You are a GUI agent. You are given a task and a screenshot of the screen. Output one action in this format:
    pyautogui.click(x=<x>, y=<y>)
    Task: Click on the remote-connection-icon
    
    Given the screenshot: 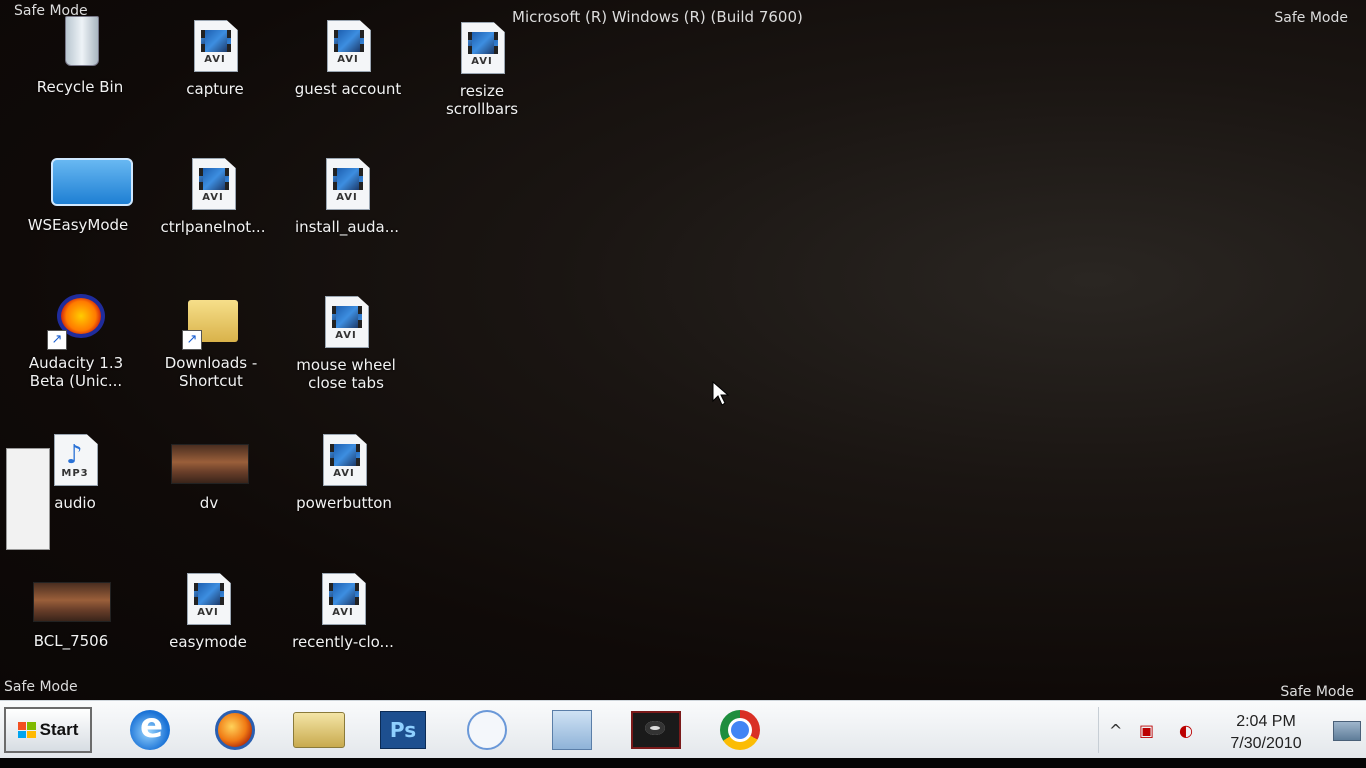 What is the action you would take?
    pyautogui.click(x=487, y=730)
    